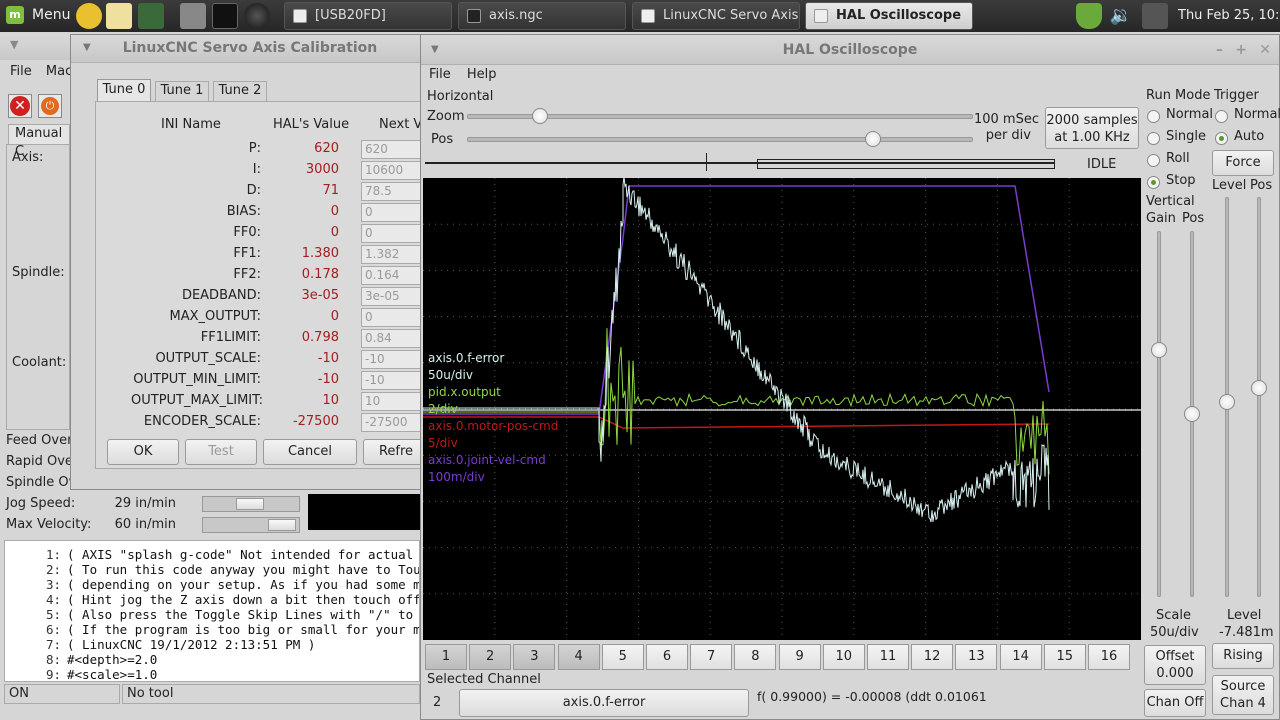  I want to click on gcode-line-number: 4:, so click(53, 599).